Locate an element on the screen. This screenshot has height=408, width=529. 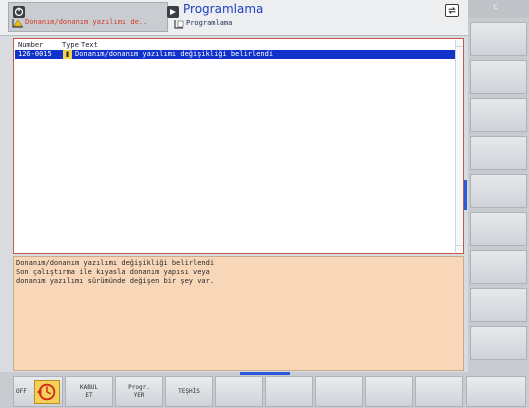
scroll-down-button is located at coordinates (459, 248).